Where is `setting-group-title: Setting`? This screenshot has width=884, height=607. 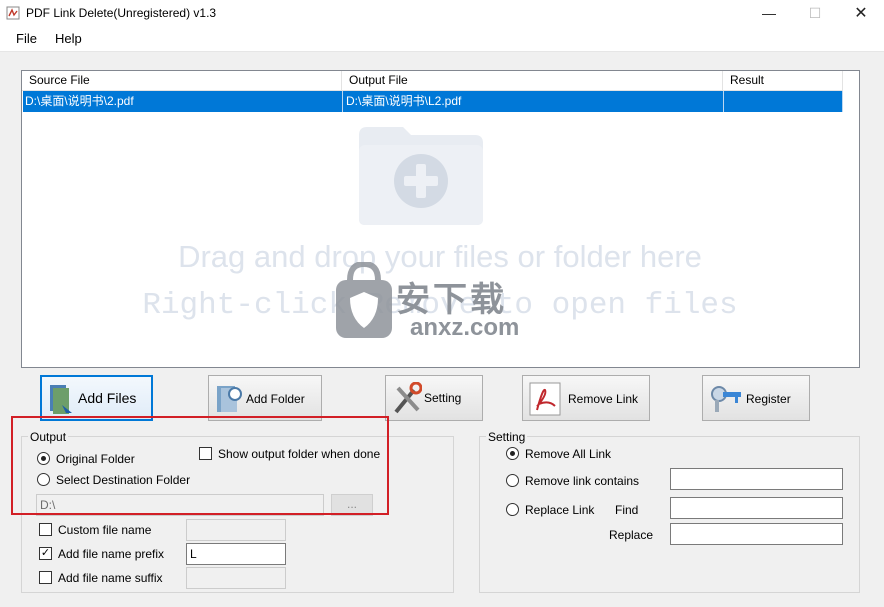 setting-group-title: Setting is located at coordinates (507, 437).